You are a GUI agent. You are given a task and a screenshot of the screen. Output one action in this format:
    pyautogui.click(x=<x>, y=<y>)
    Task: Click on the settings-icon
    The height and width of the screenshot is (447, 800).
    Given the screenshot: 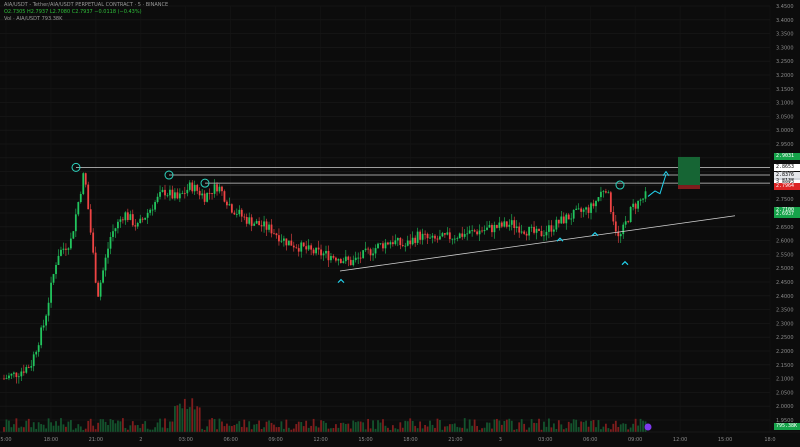 What is the action you would take?
    pyautogui.click(x=648, y=427)
    